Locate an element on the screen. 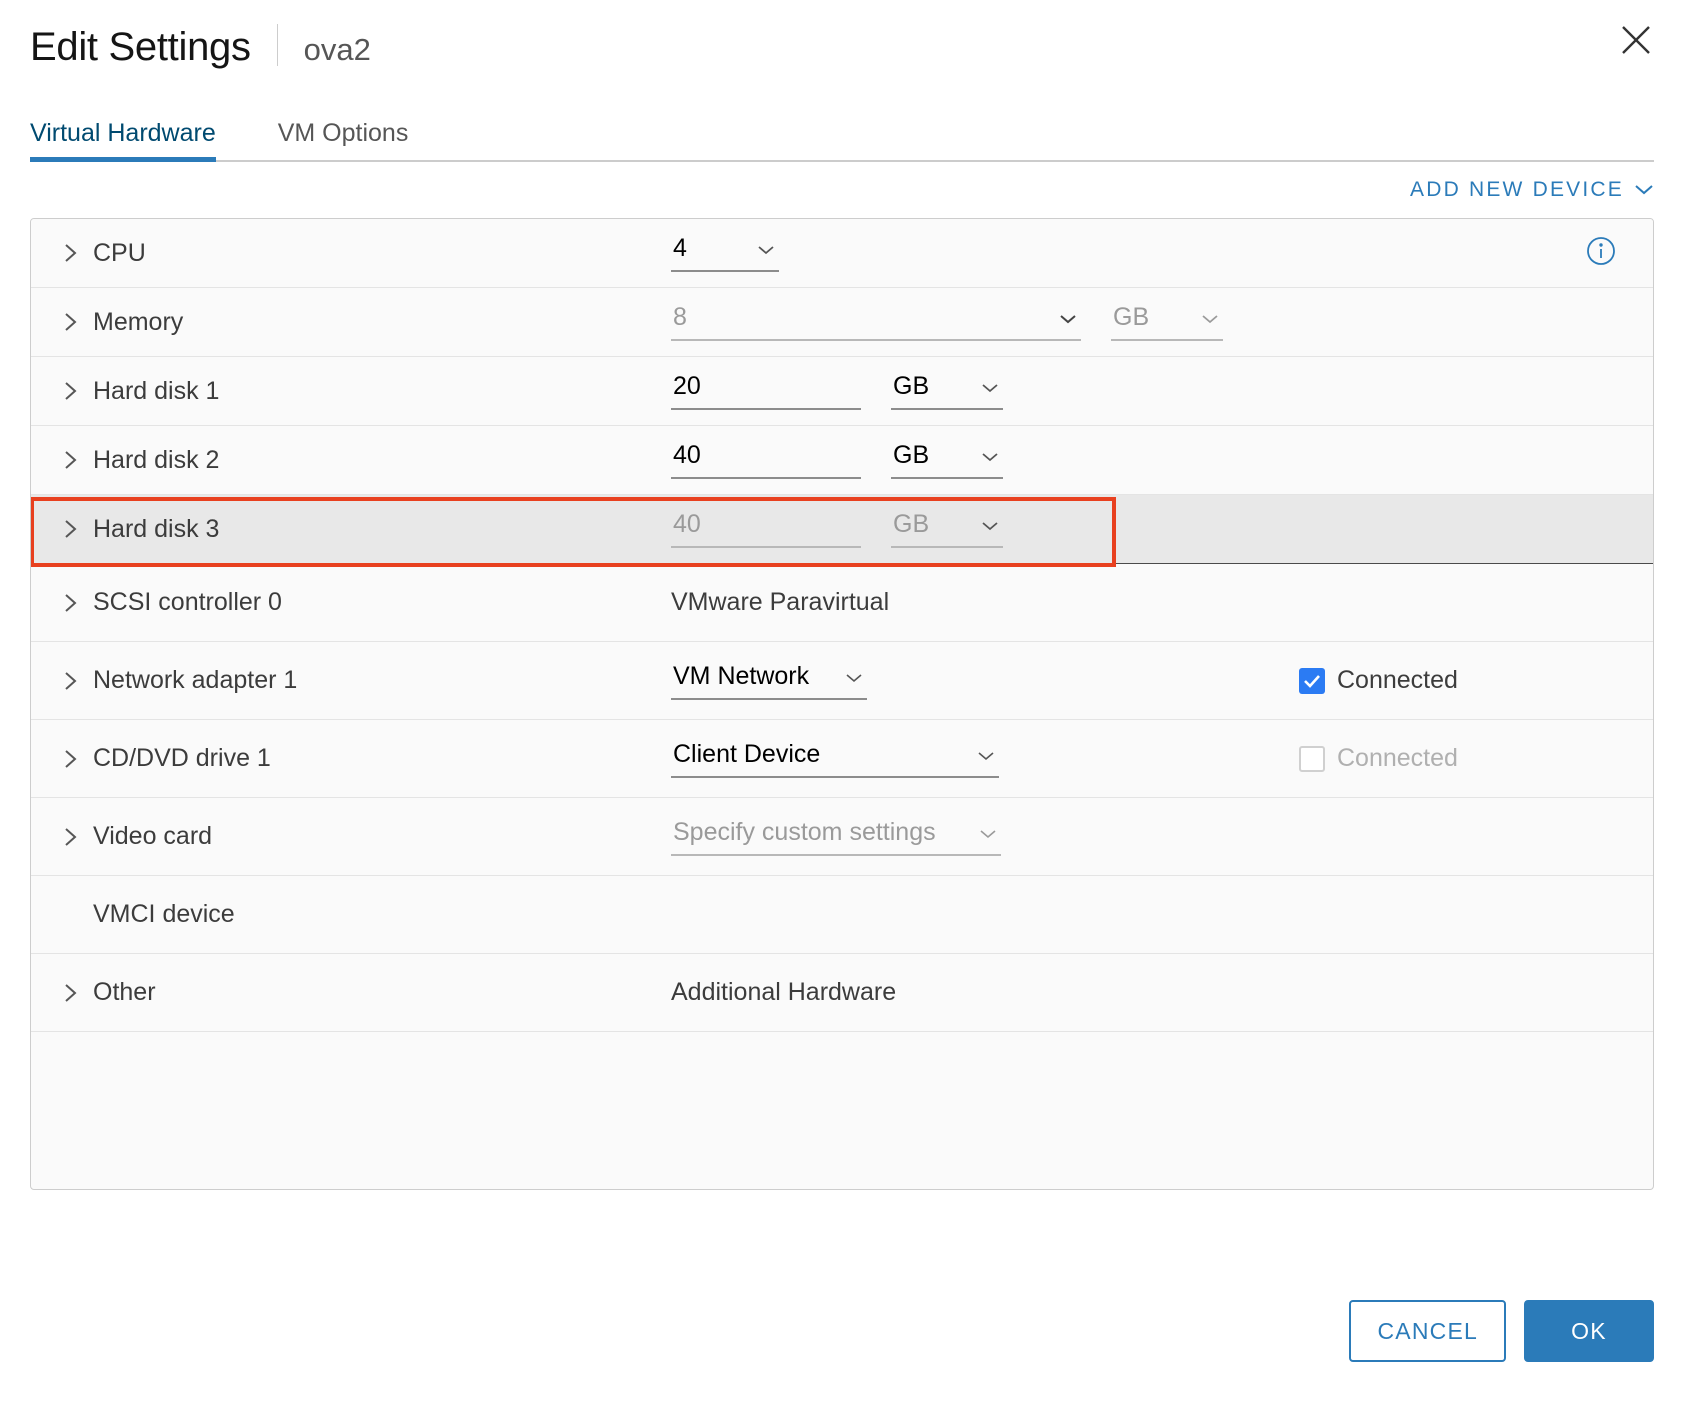 The image size is (1684, 1424). device-name: Video card is located at coordinates (153, 836).